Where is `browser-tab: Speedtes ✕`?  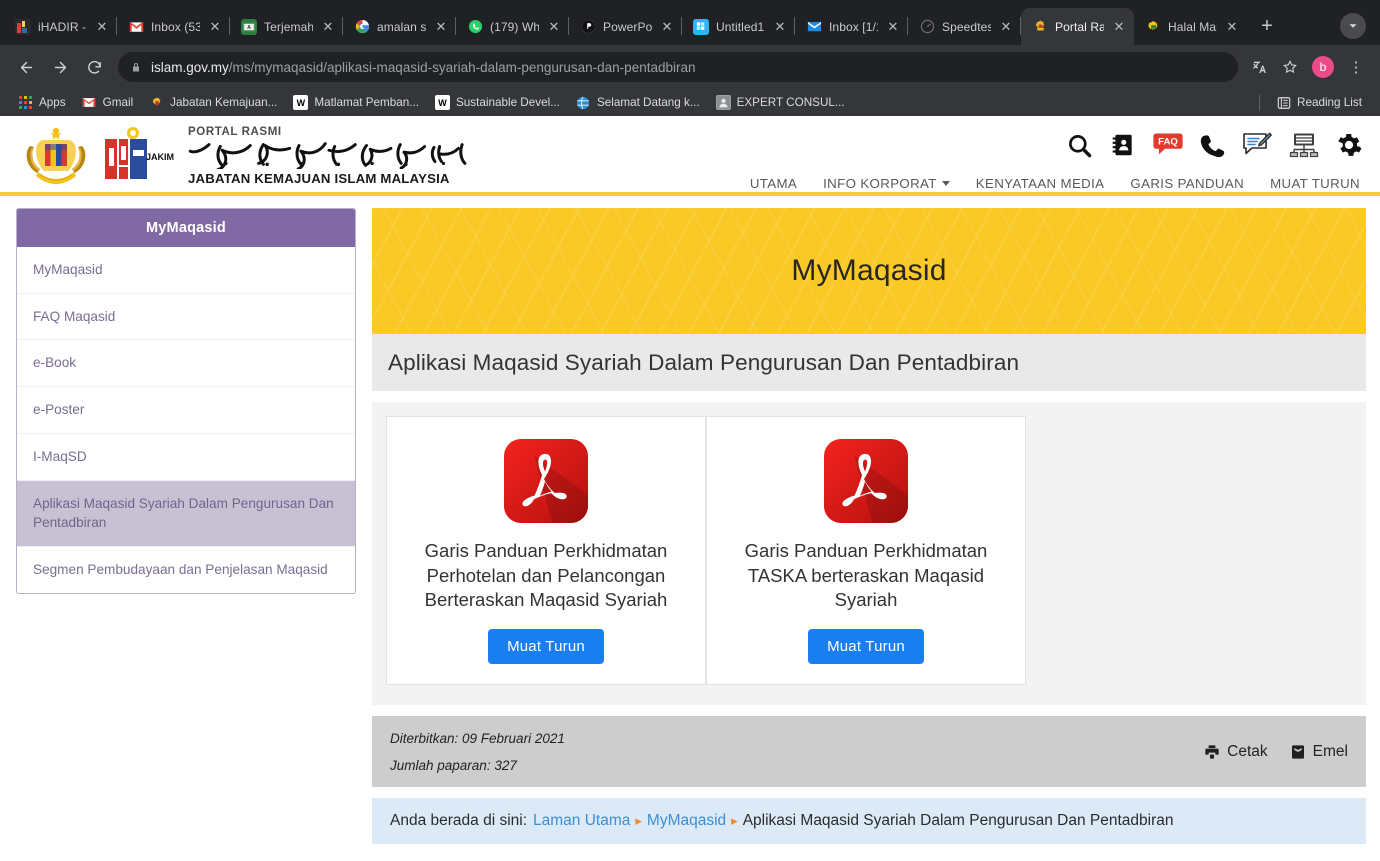 browser-tab: Speedtes ✕ is located at coordinates (964, 26).